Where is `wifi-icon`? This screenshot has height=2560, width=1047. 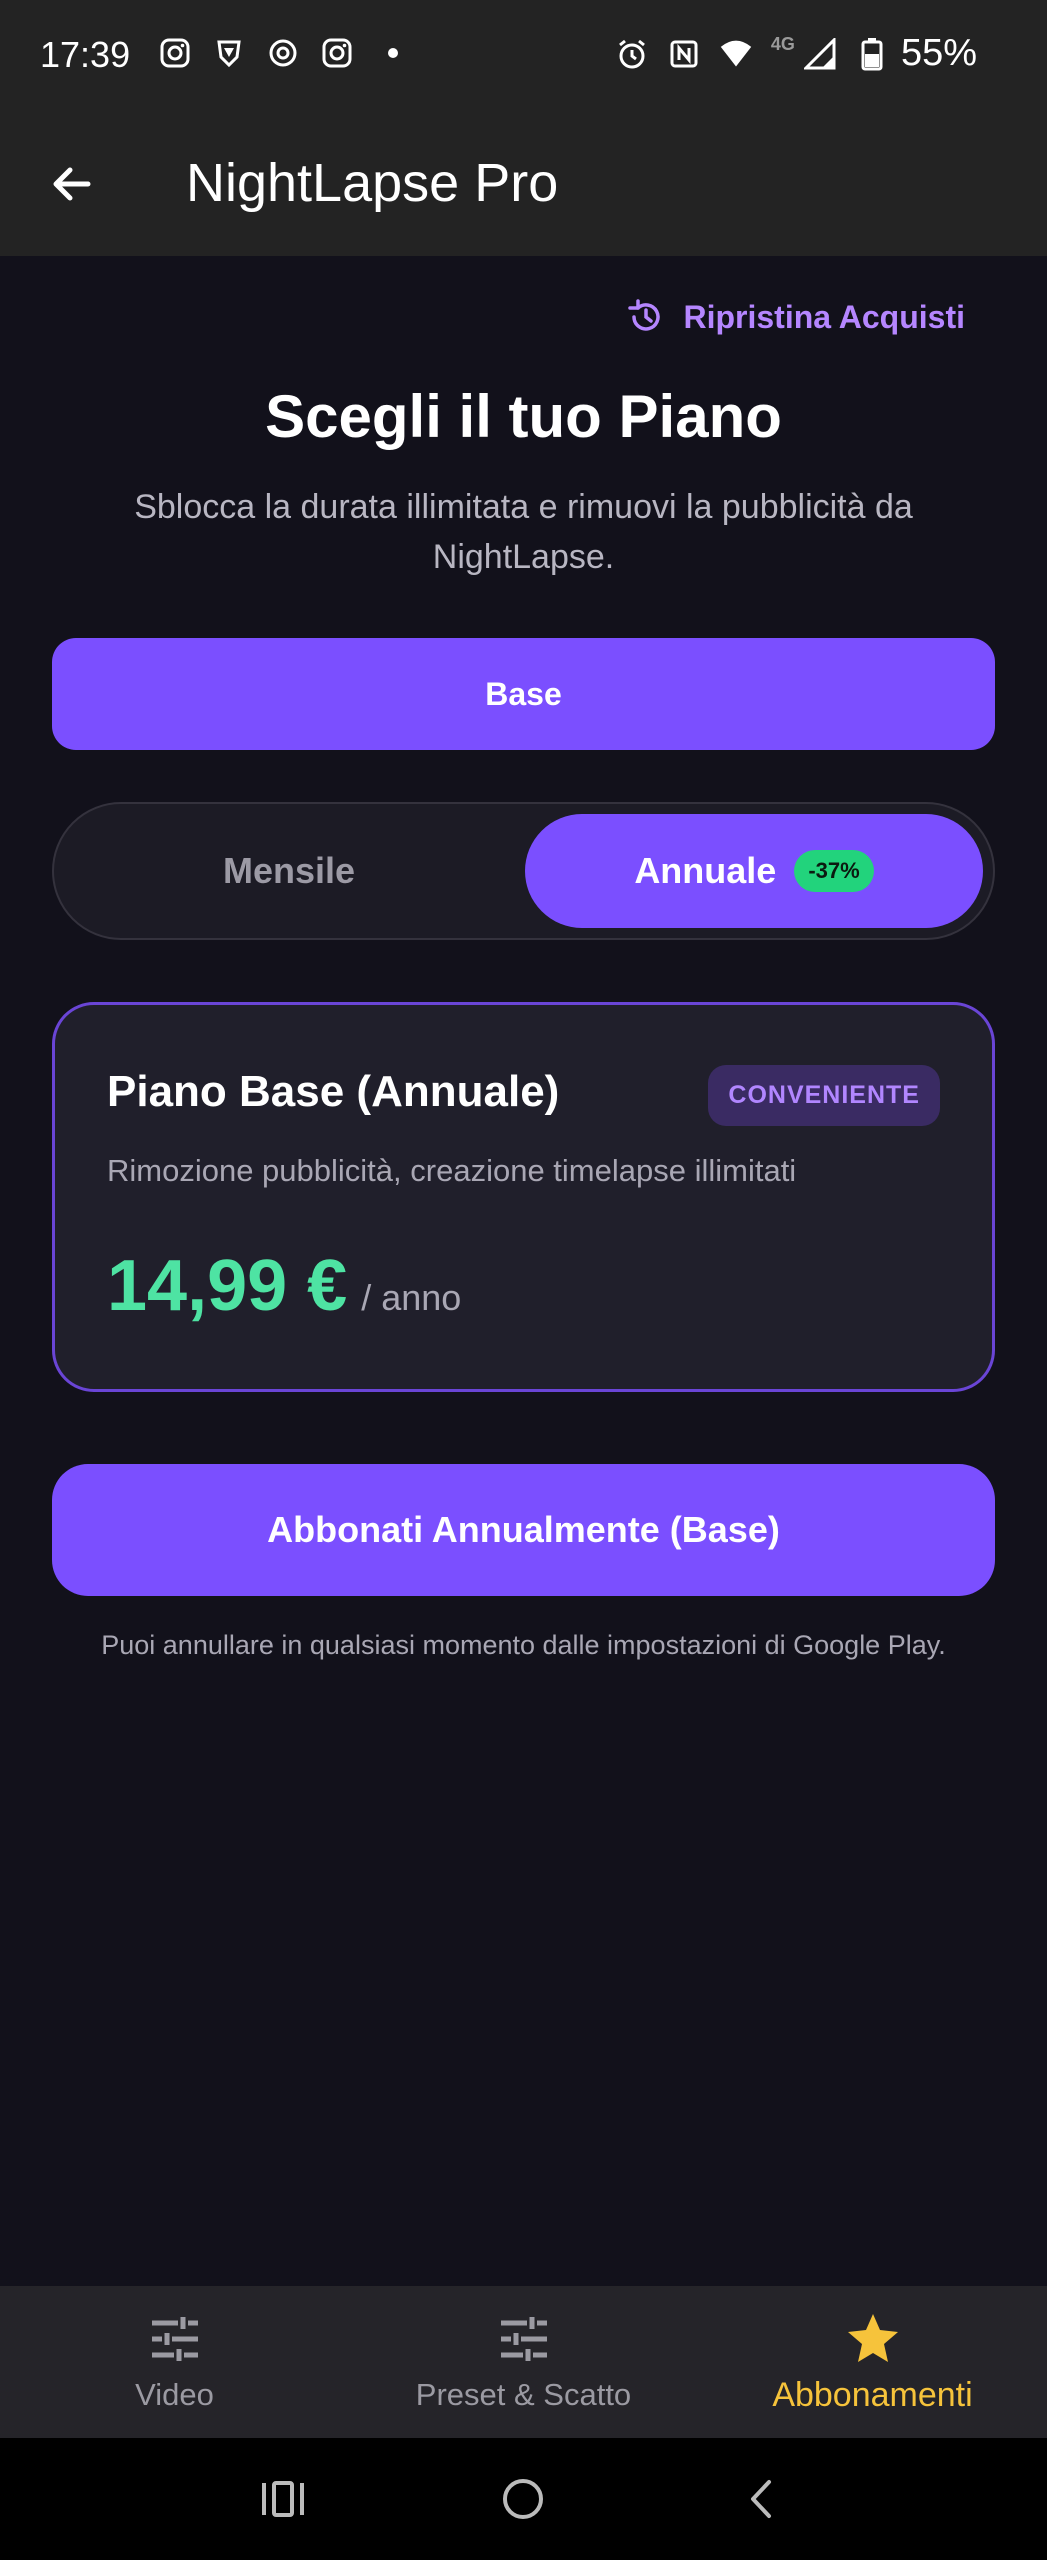 wifi-icon is located at coordinates (736, 54).